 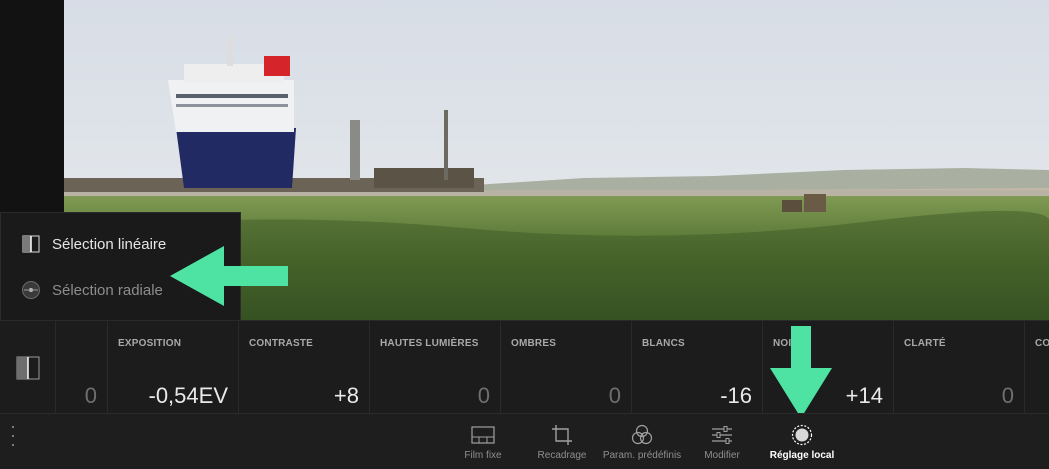 What do you see at coordinates (109, 244) in the screenshot?
I see `linear-selection-label: Sélection linéaire` at bounding box center [109, 244].